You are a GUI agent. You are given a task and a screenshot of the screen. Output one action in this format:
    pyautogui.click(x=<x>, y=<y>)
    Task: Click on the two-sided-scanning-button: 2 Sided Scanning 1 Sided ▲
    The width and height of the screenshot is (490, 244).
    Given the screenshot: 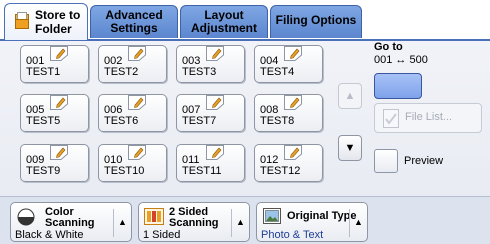 What is the action you would take?
    pyautogui.click(x=194, y=222)
    